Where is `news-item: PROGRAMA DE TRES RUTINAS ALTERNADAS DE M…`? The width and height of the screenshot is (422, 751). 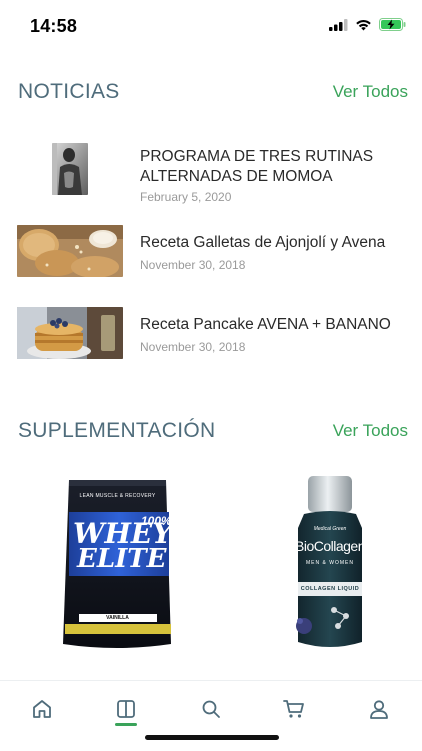
news-item: PROGRAMA DE TRES RUTINAS ALTERNADAS DE M… is located at coordinates (211, 178).